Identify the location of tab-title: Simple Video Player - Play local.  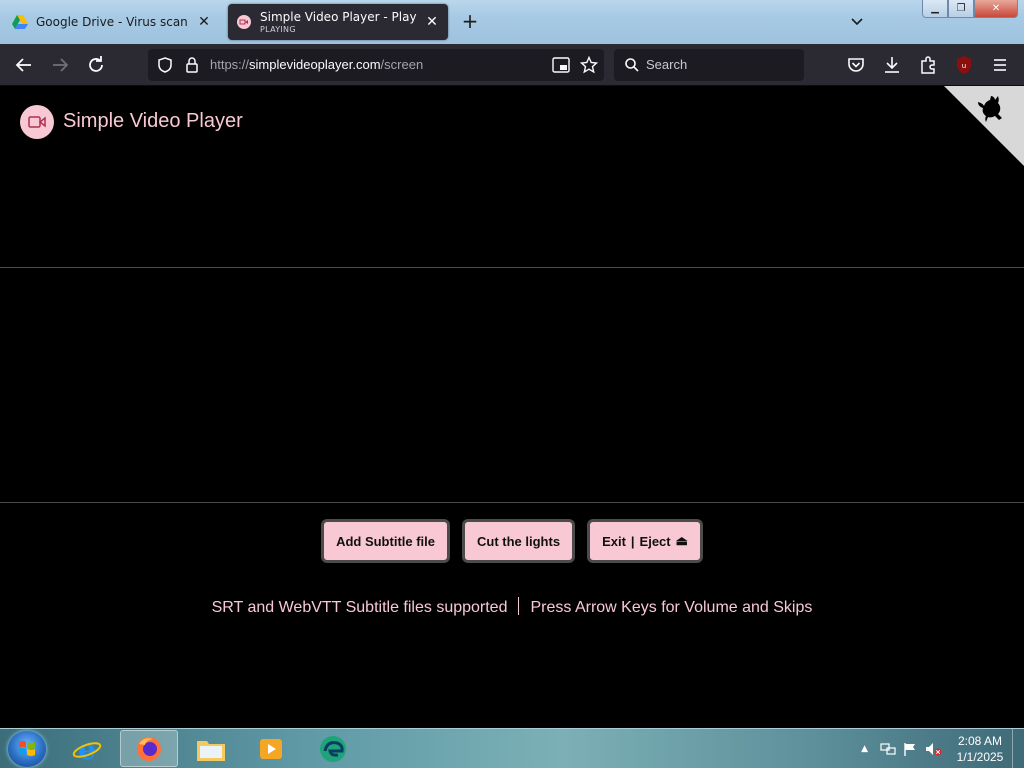
(340, 17).